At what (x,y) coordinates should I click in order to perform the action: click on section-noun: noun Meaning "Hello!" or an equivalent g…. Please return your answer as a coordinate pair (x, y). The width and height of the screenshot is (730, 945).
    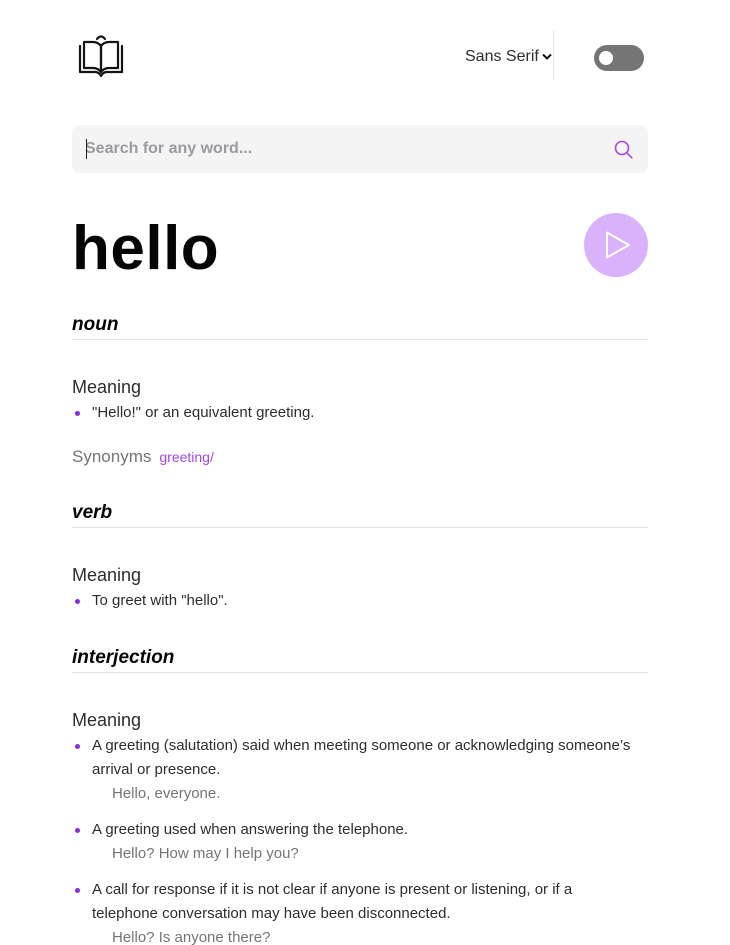
    Looking at the image, I should click on (360, 390).